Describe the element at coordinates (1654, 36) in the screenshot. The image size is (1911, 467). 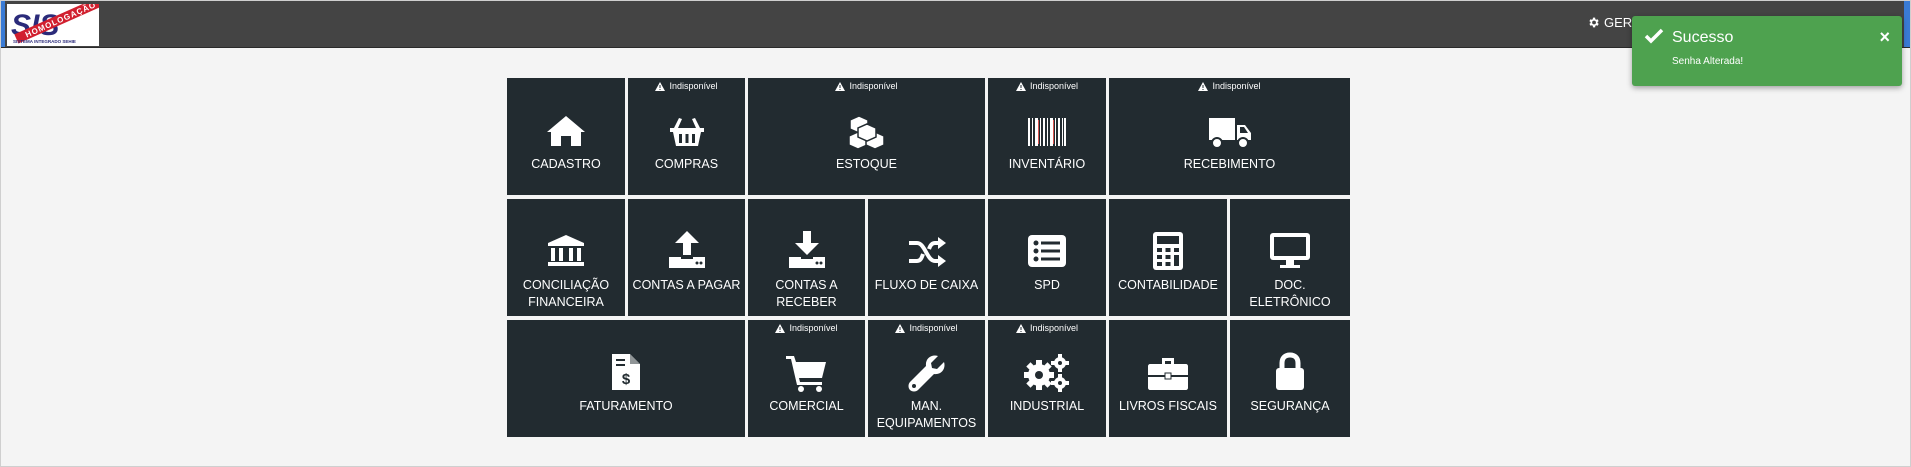
I see `checkmark-icon` at that location.